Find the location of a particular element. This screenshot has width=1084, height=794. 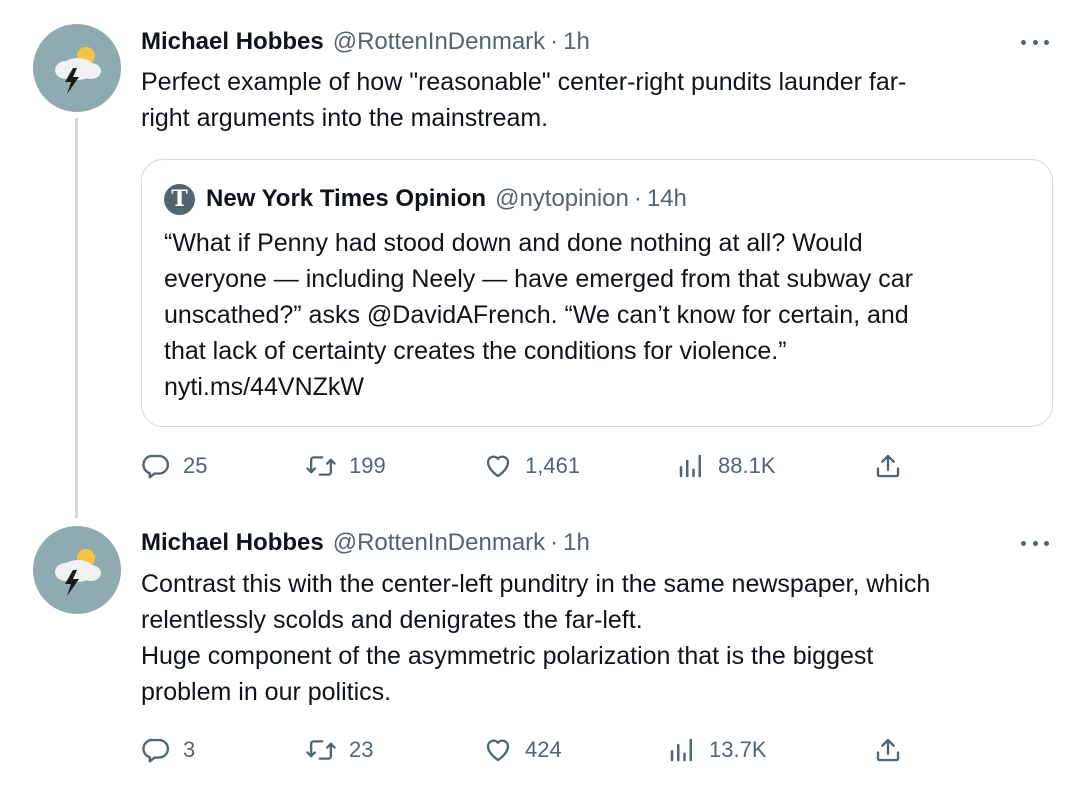

tweet-actions: 3 23 424 13.7K is located at coordinates (542, 750).